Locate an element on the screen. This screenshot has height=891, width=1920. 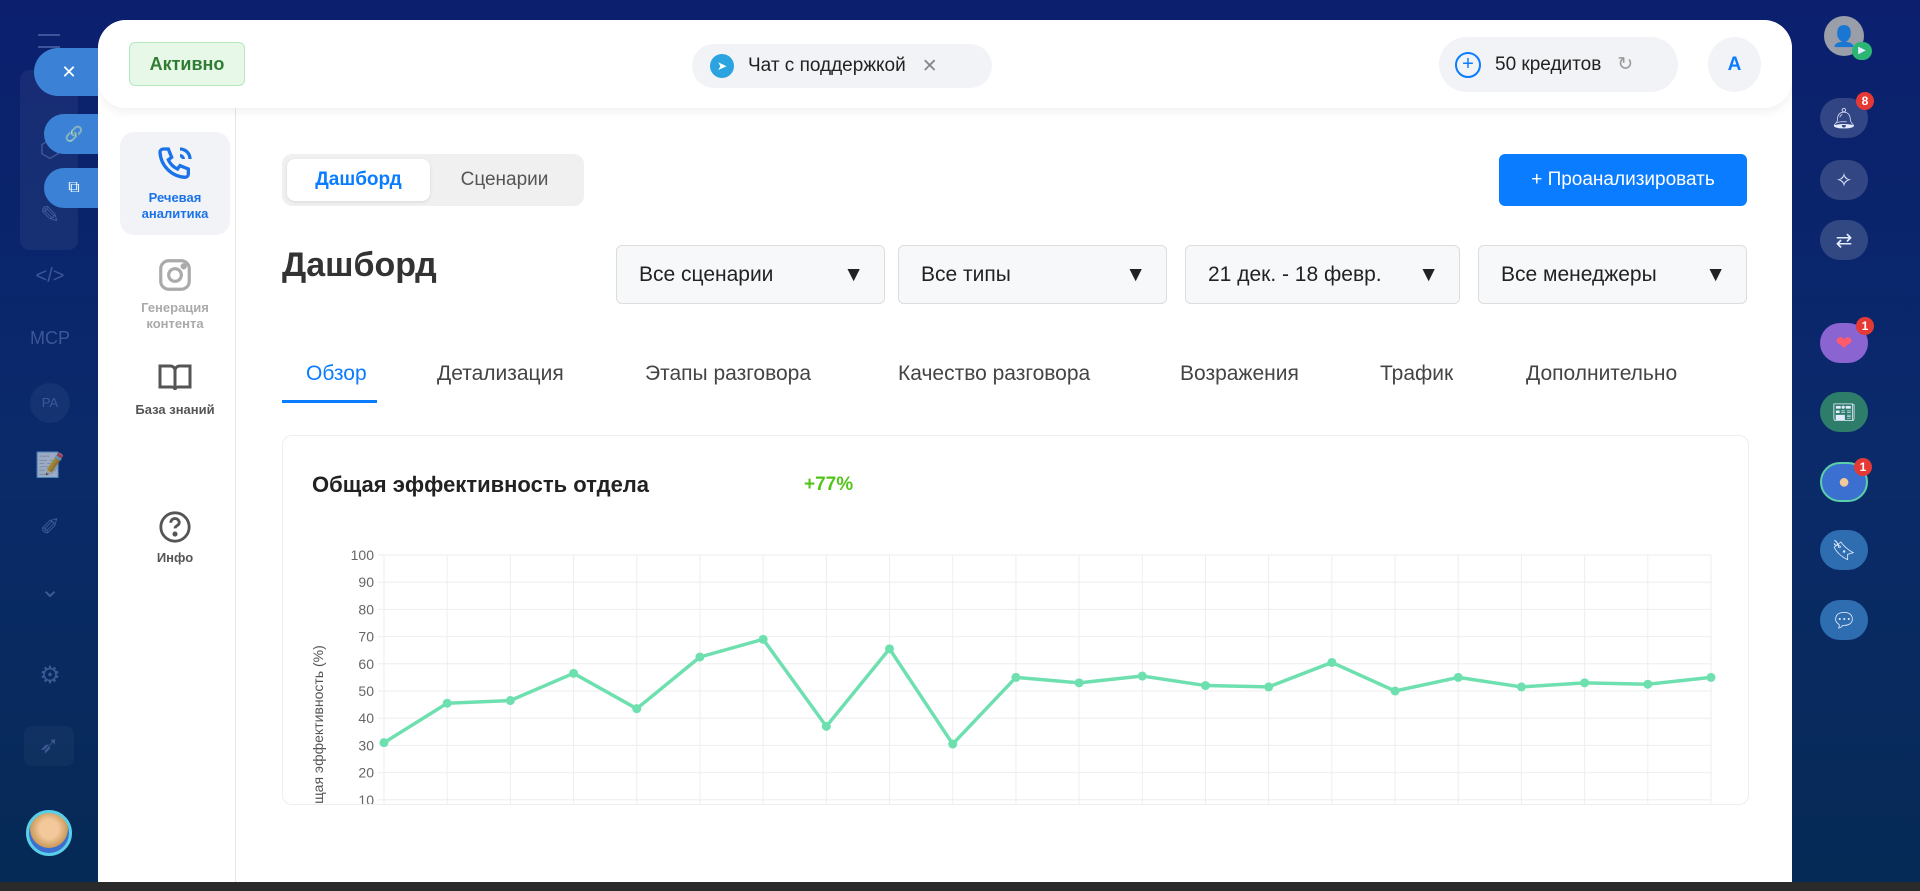
view-switch: Дашборд Сценарии is located at coordinates (433, 180).